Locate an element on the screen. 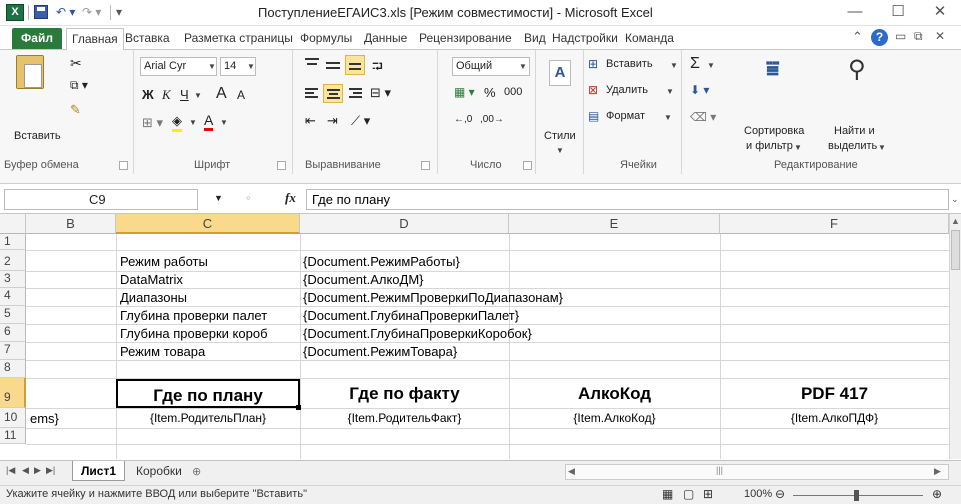  alignment-launcher-icon is located at coordinates (425, 165).